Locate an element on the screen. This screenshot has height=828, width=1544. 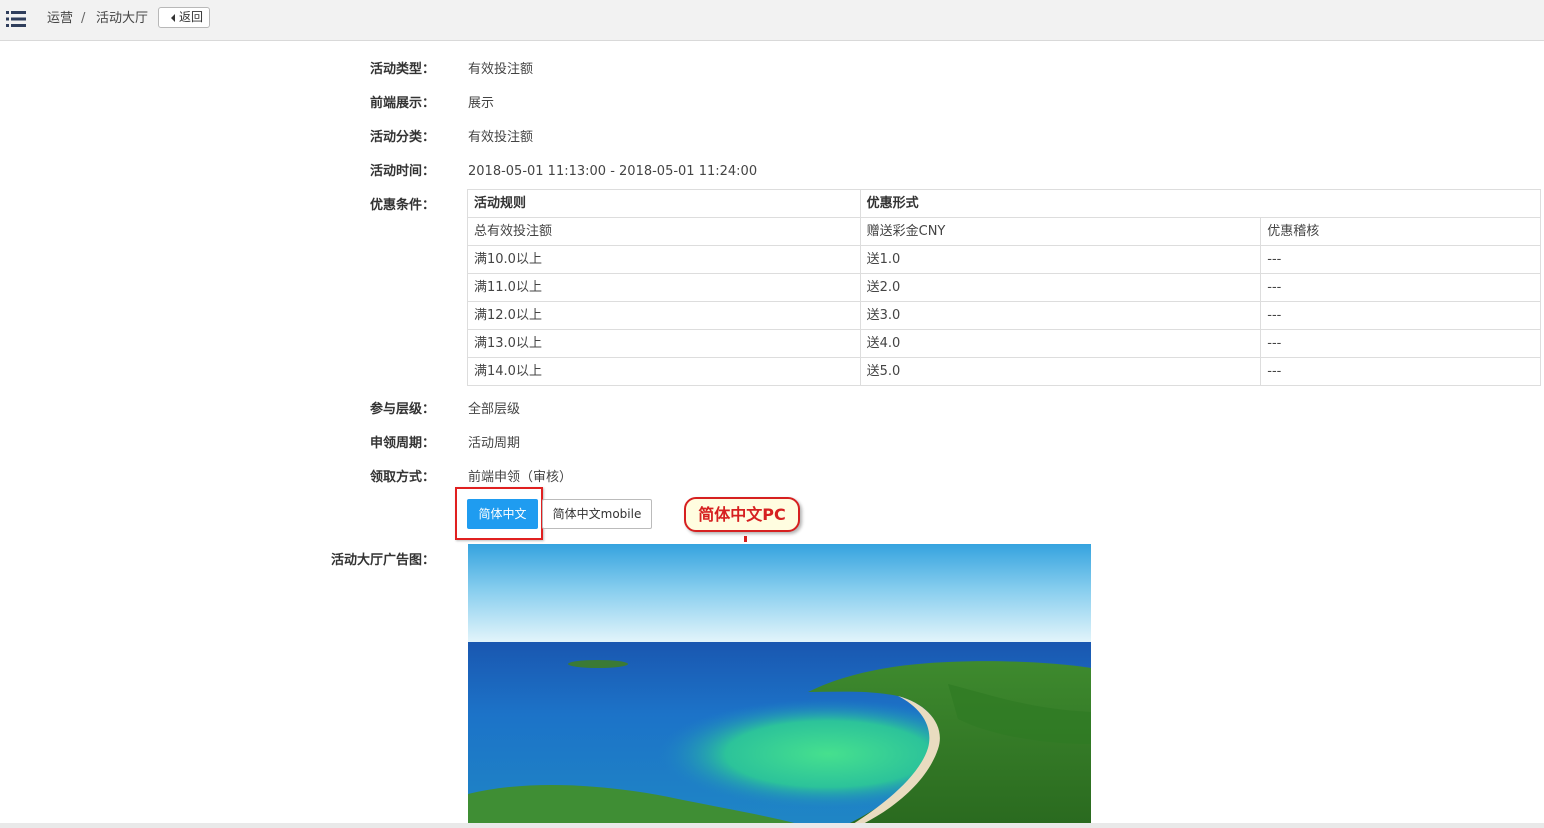
table-cell: 满13.0以上 is located at coordinates (664, 343).